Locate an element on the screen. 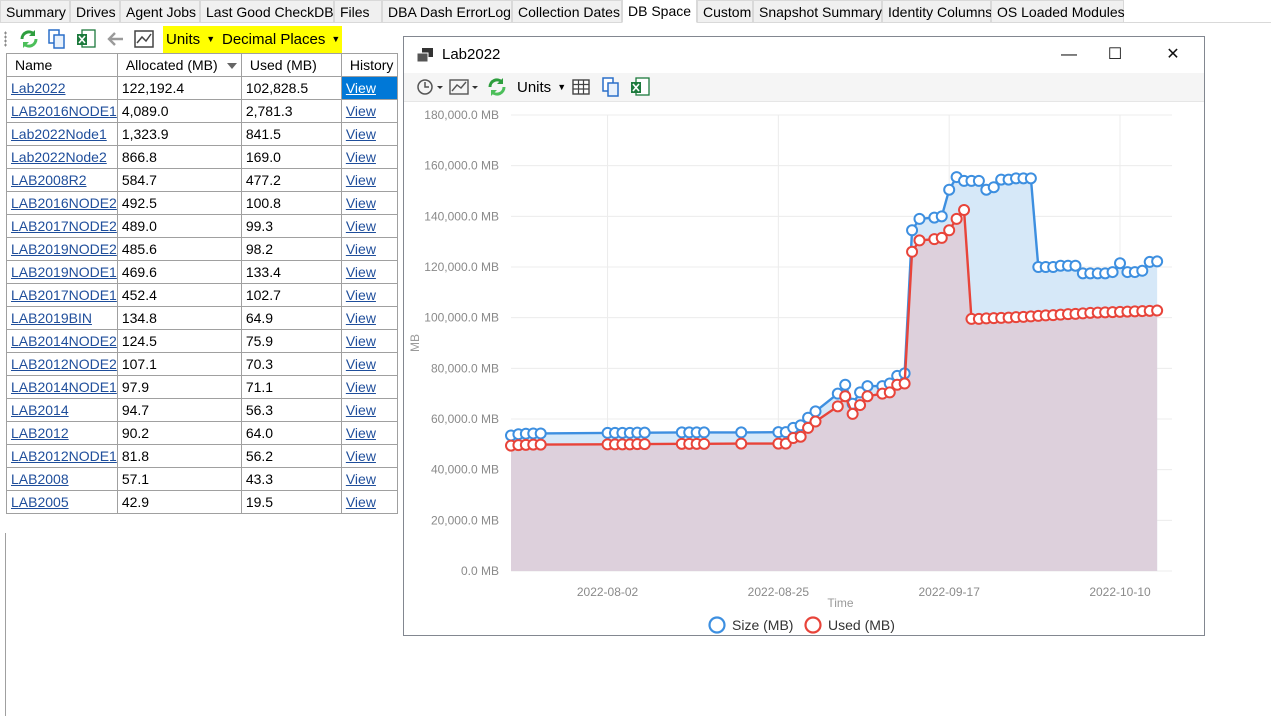 This screenshot has height=716, width=1271. database-name-link: LAB2019NODE2 is located at coordinates (64, 249).